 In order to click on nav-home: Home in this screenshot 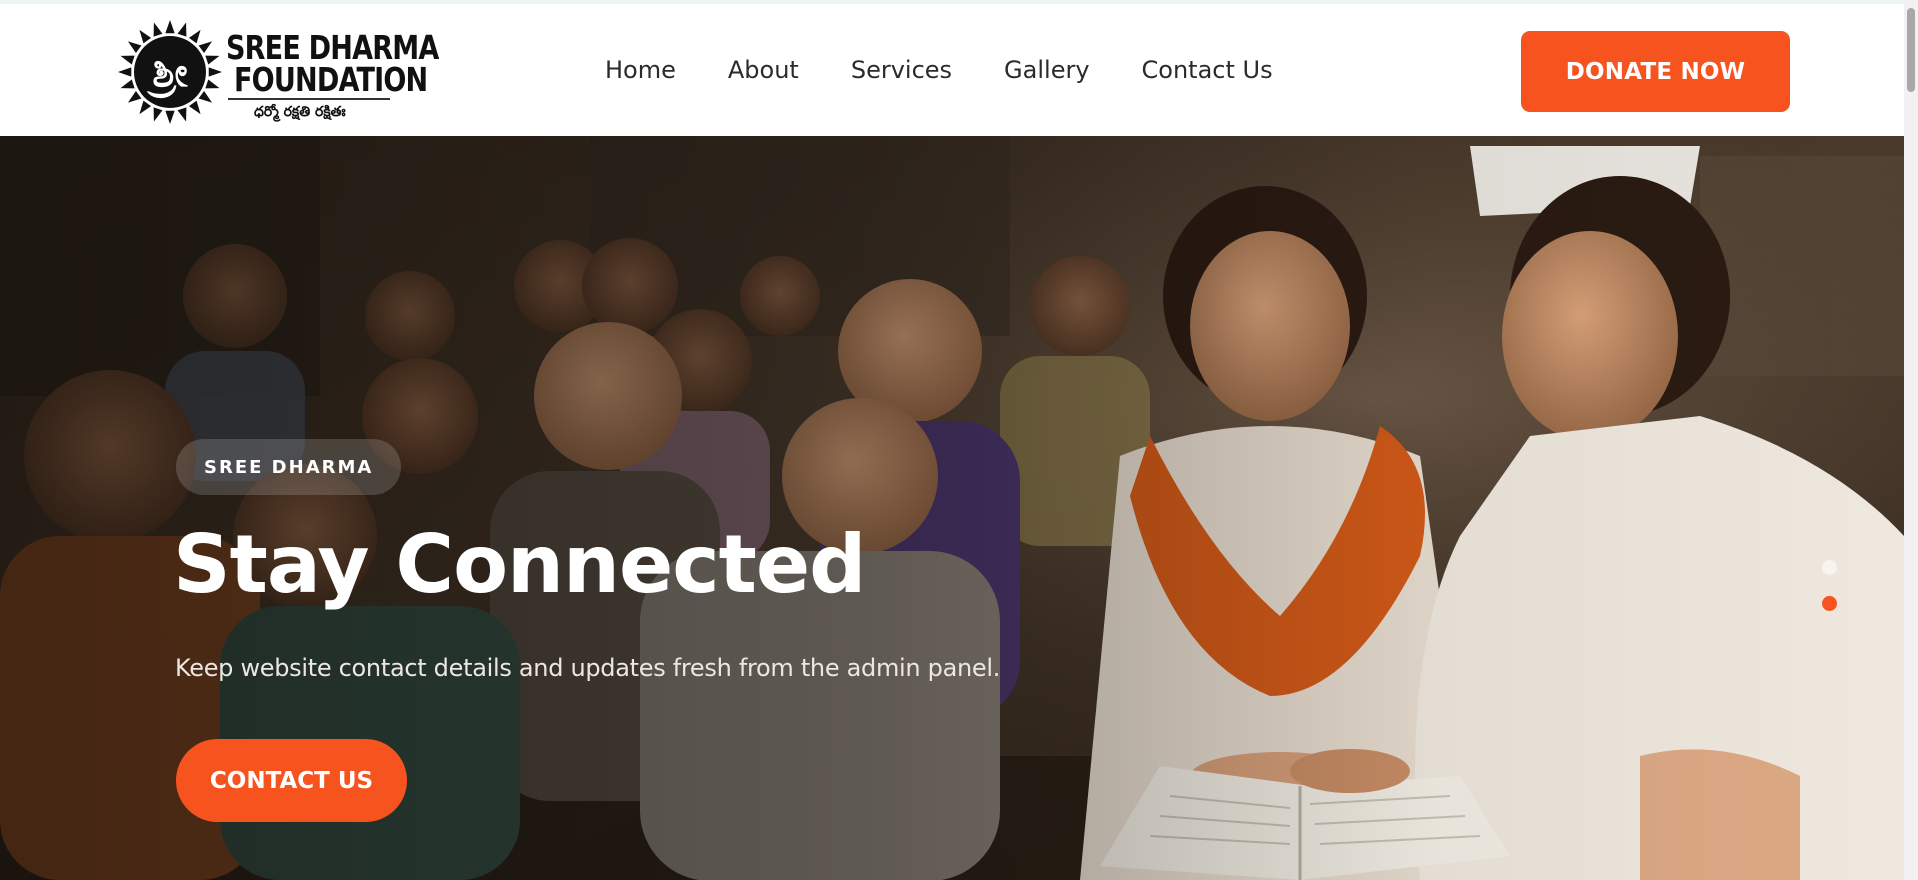, I will do `click(640, 70)`.